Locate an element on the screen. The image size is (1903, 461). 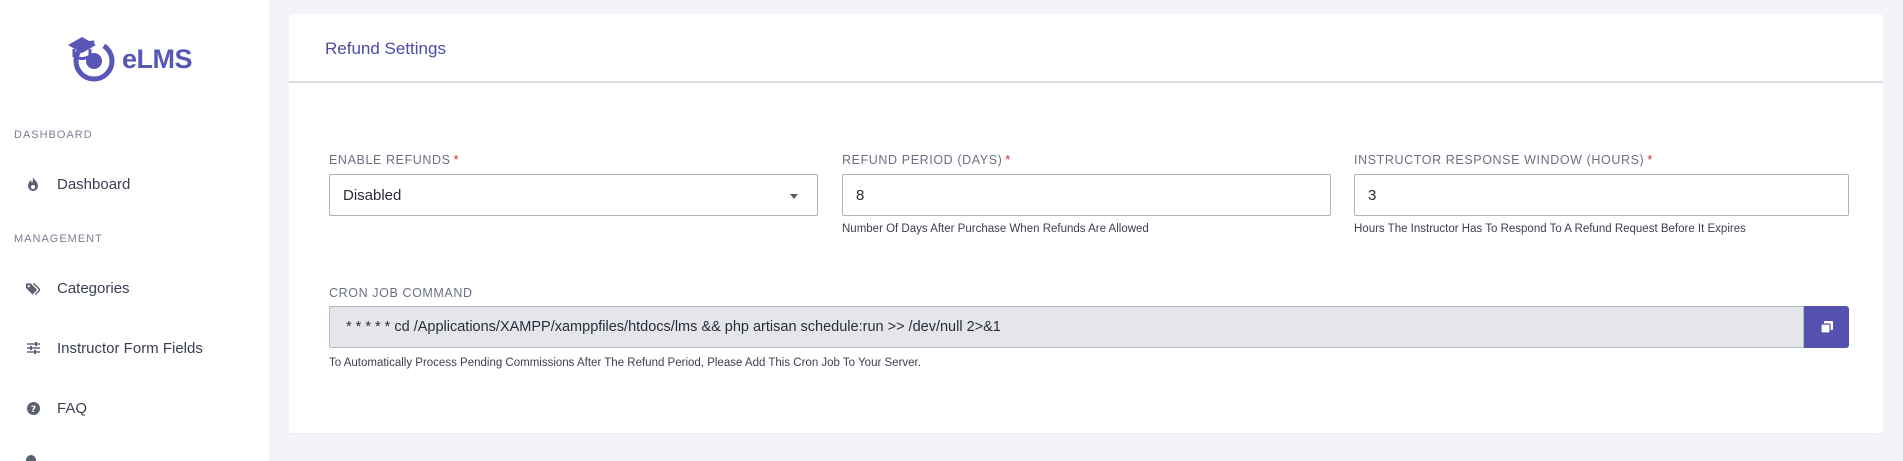
sidebar-item-label: Dashboard is located at coordinates (94, 184).